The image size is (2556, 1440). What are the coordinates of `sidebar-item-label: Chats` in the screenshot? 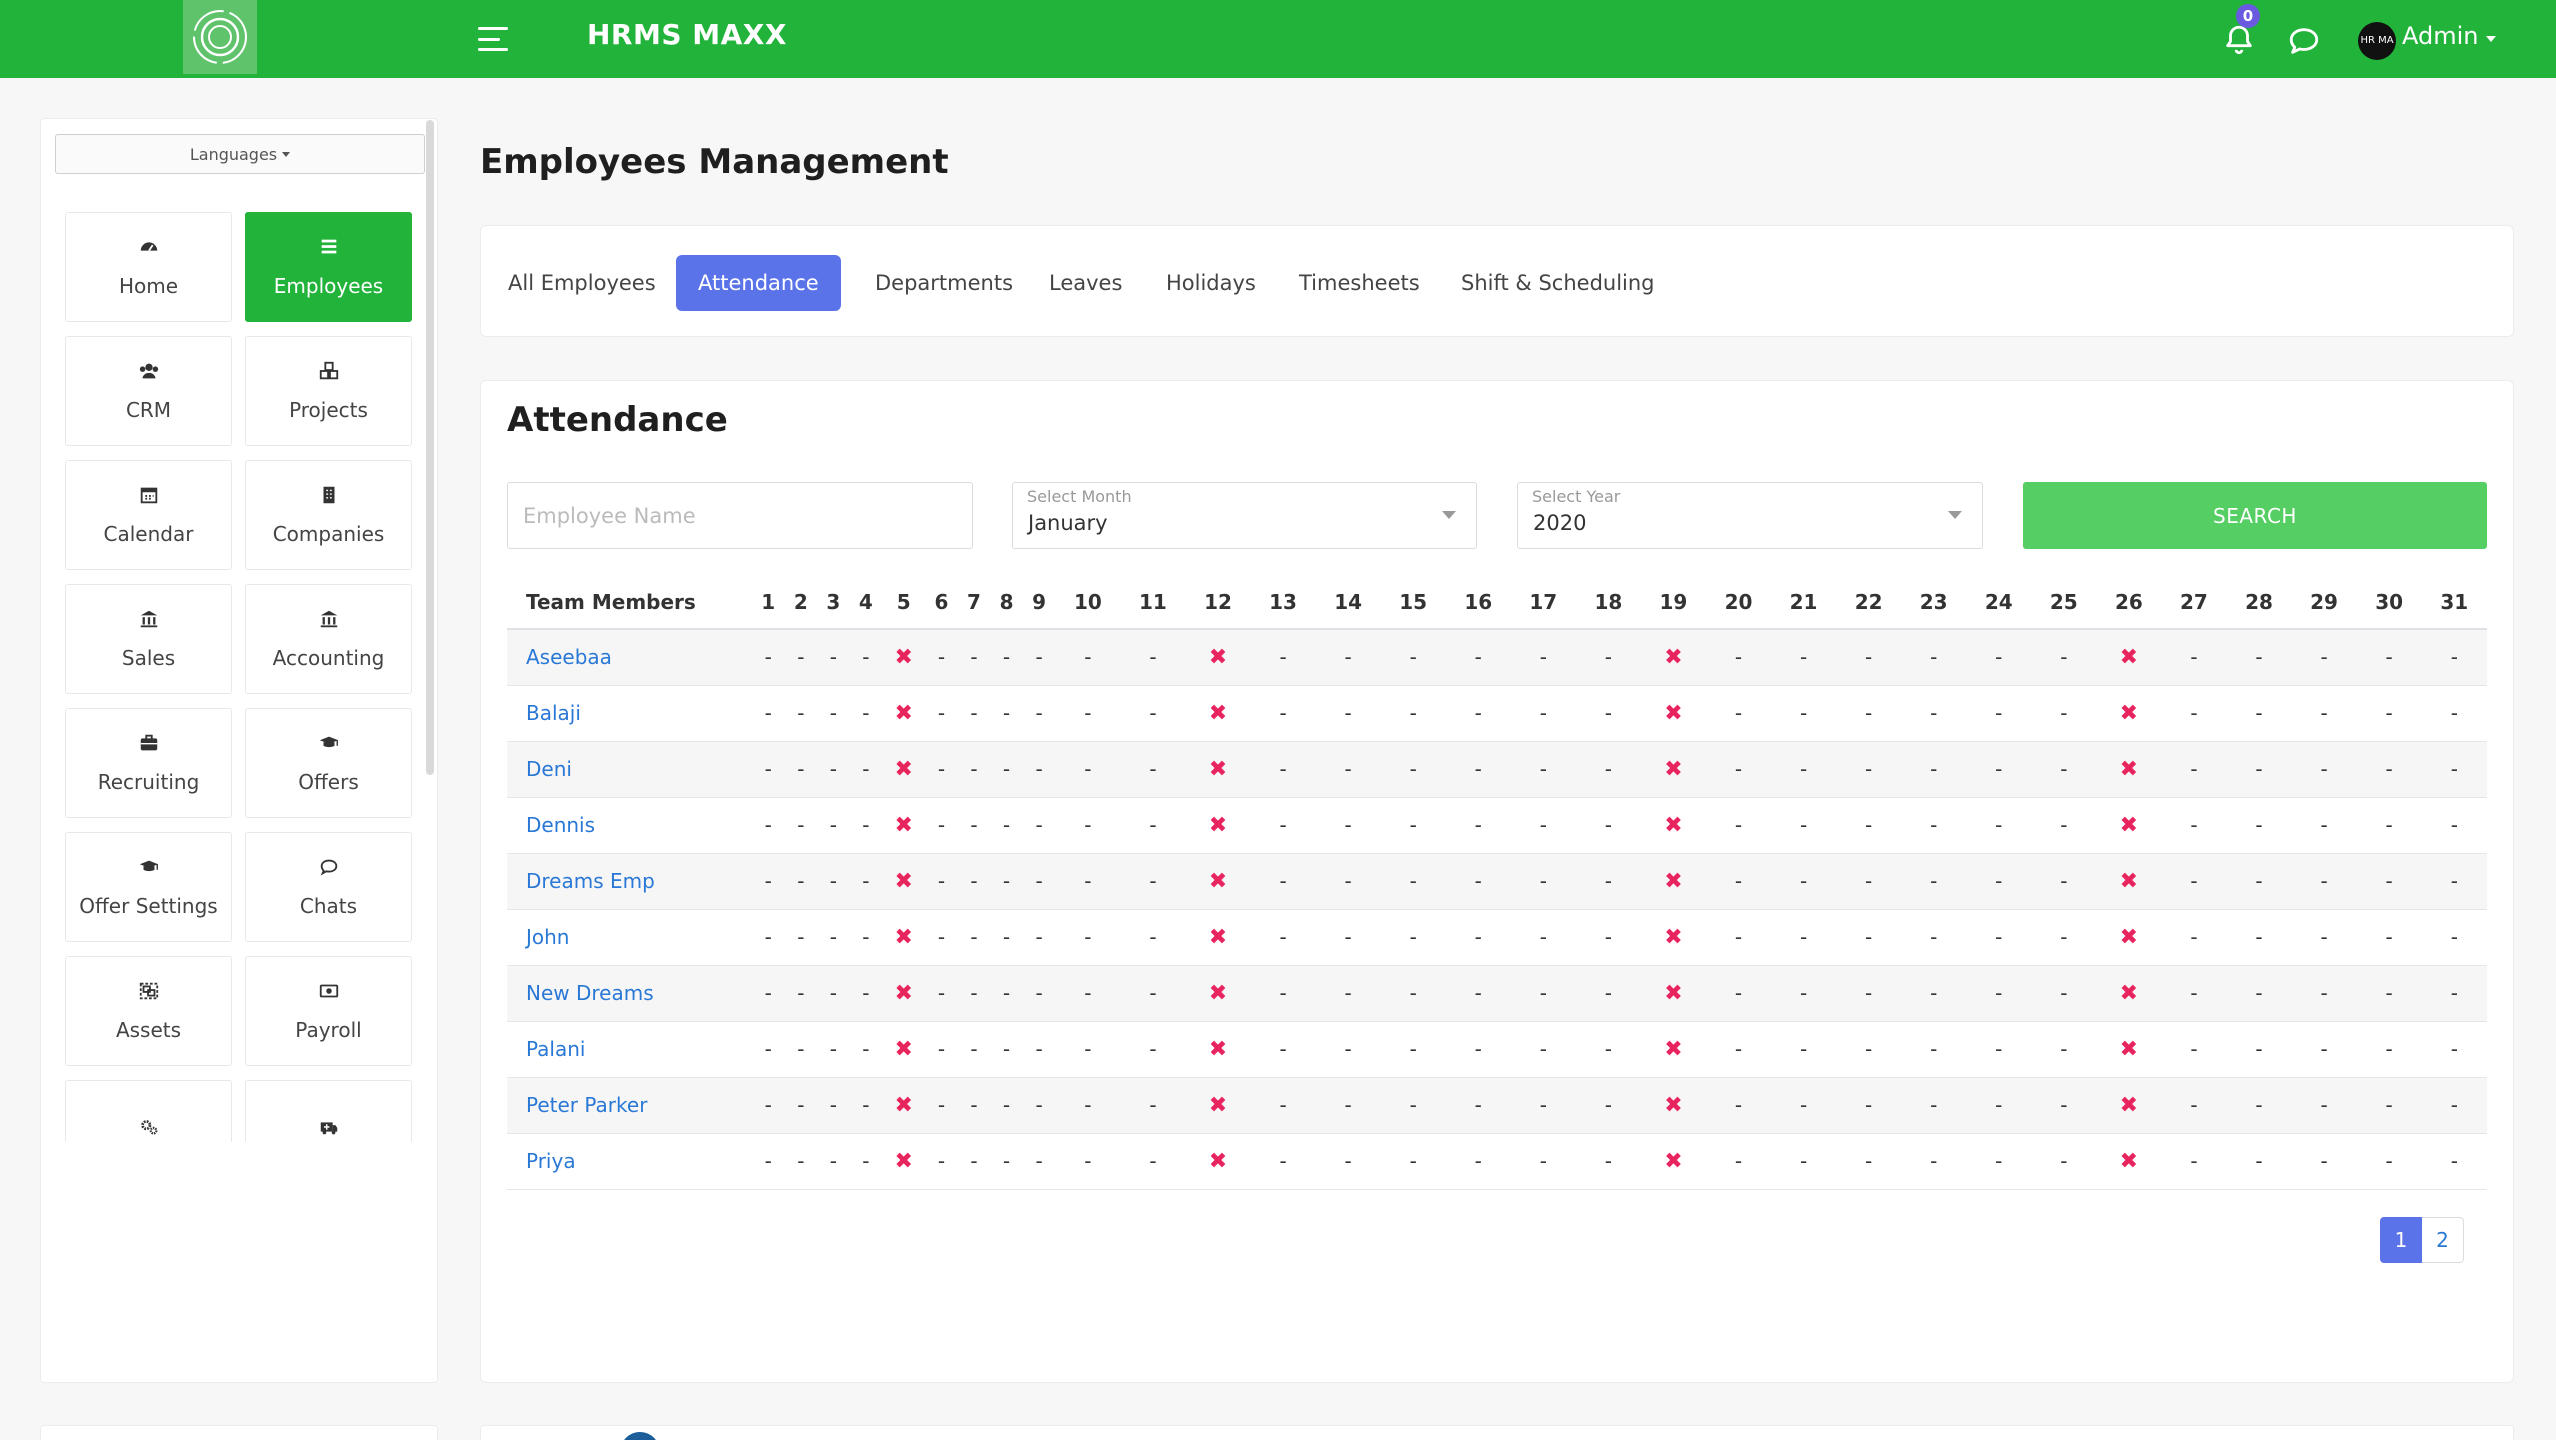 It's located at (328, 906).